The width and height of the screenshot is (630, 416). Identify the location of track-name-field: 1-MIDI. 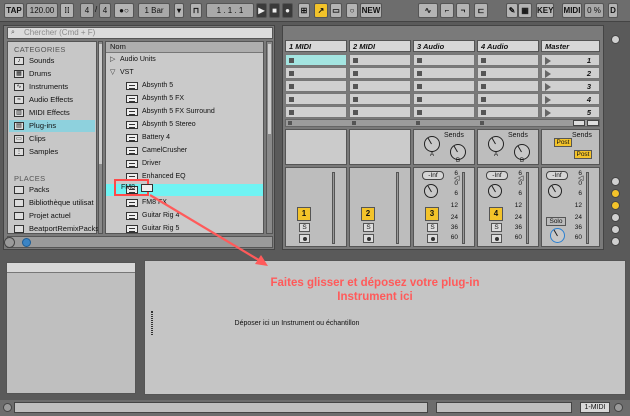
(595, 407).